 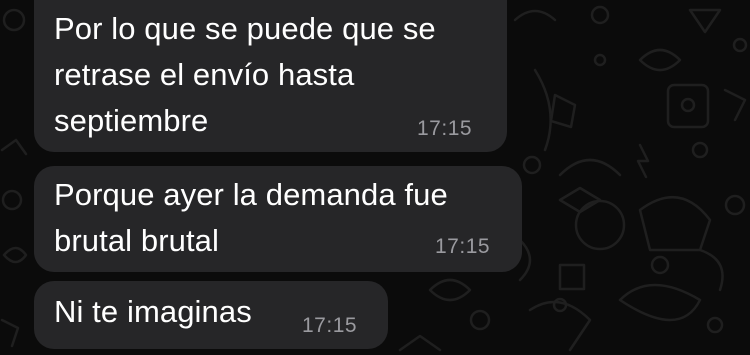 I want to click on message-text: Porque ayer la demanda fue brutal brutal, so click(x=251, y=217).